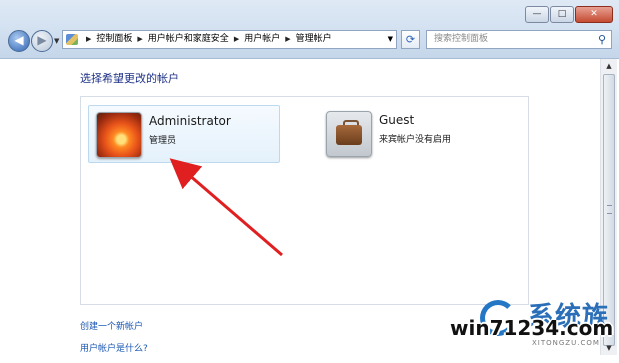 The image size is (619, 363). What do you see at coordinates (602, 39) in the screenshot?
I see `search-icon: ⚲` at bounding box center [602, 39].